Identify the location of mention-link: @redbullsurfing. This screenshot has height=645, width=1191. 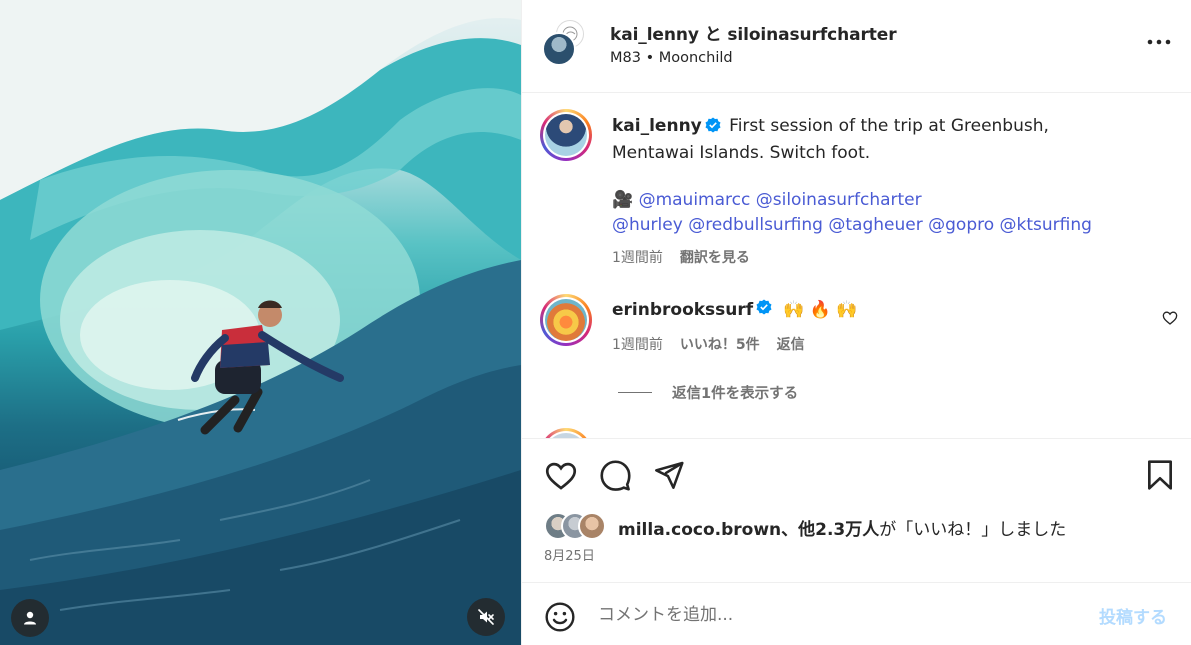
(755, 225).